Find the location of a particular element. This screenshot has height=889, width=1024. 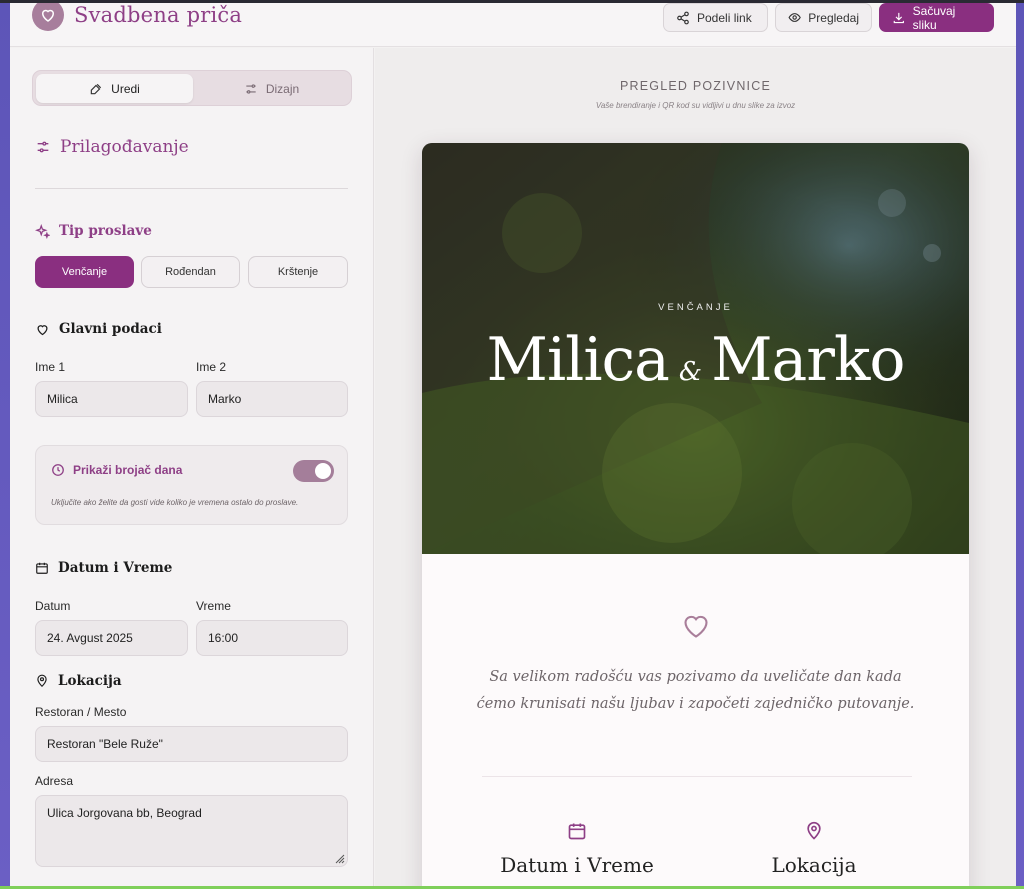

venue-label: Restoran / Mesto is located at coordinates (81, 712).